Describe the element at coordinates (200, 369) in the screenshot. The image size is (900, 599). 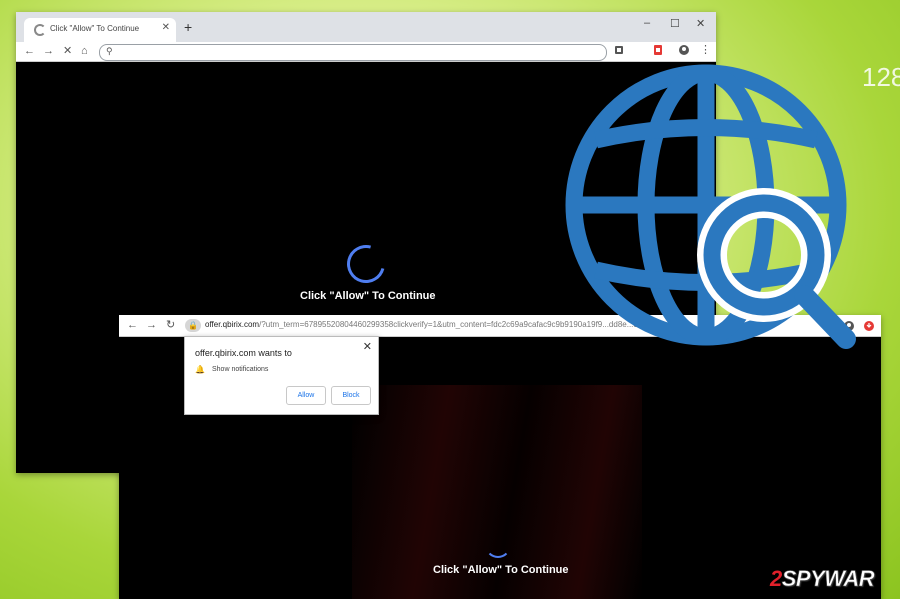
I see `bell-icon: 🔔` at that location.